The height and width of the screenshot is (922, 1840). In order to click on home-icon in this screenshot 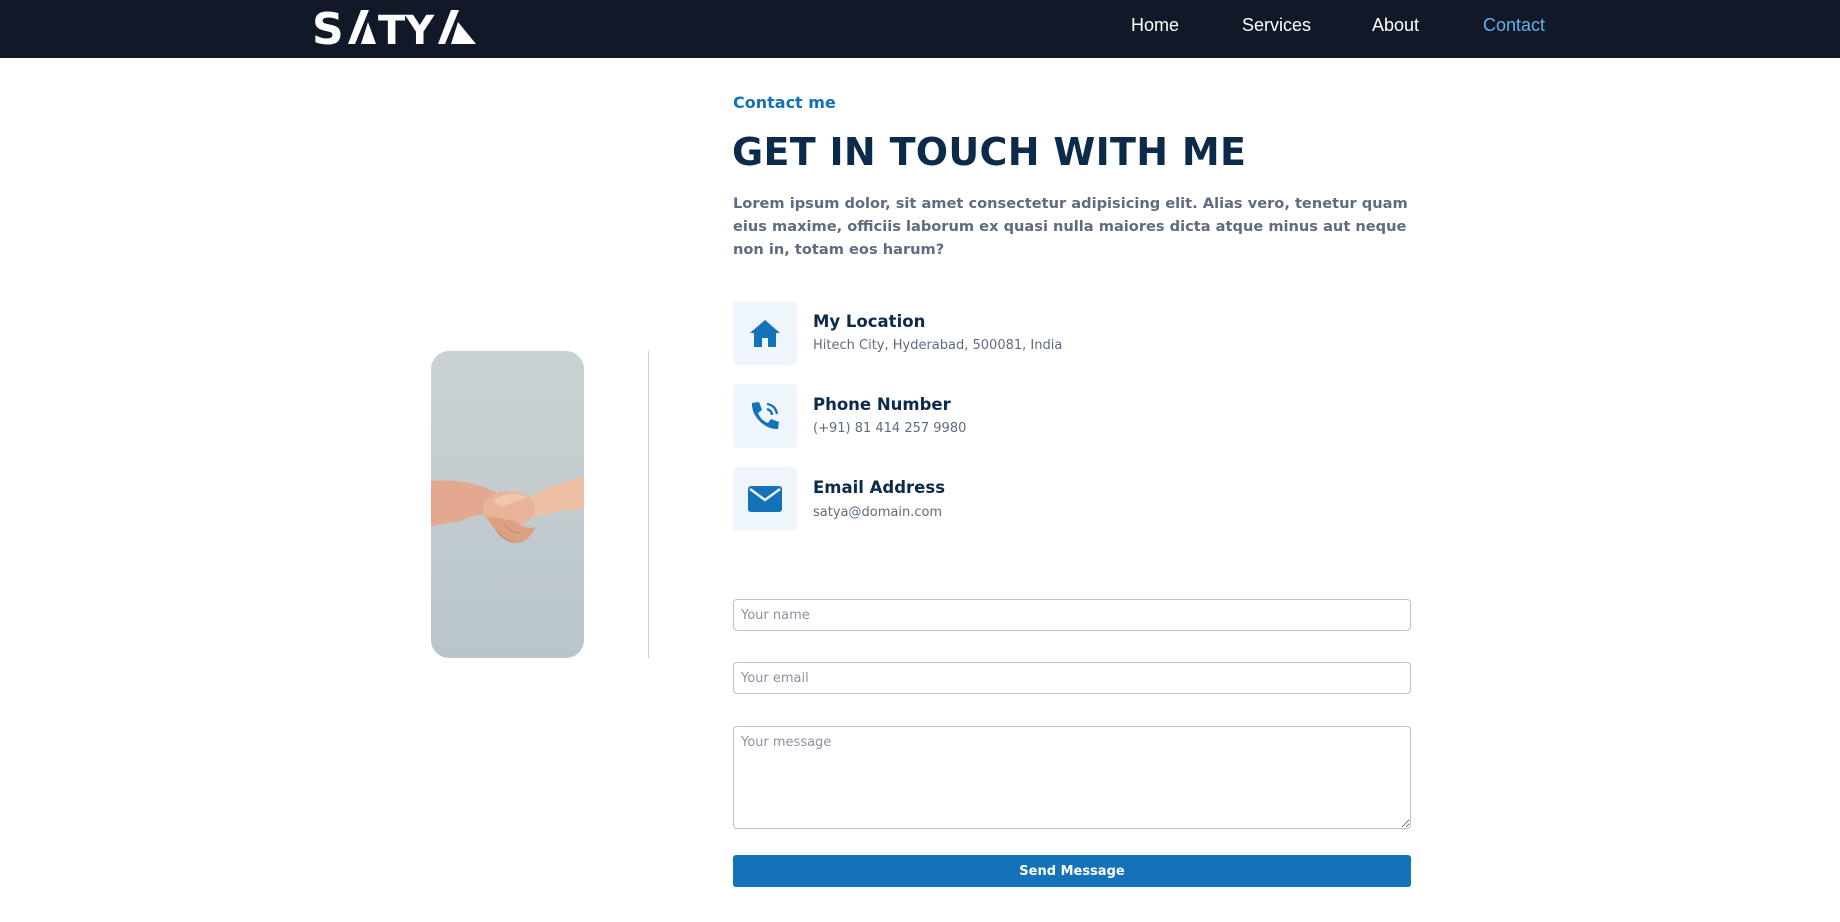, I will do `click(765, 333)`.